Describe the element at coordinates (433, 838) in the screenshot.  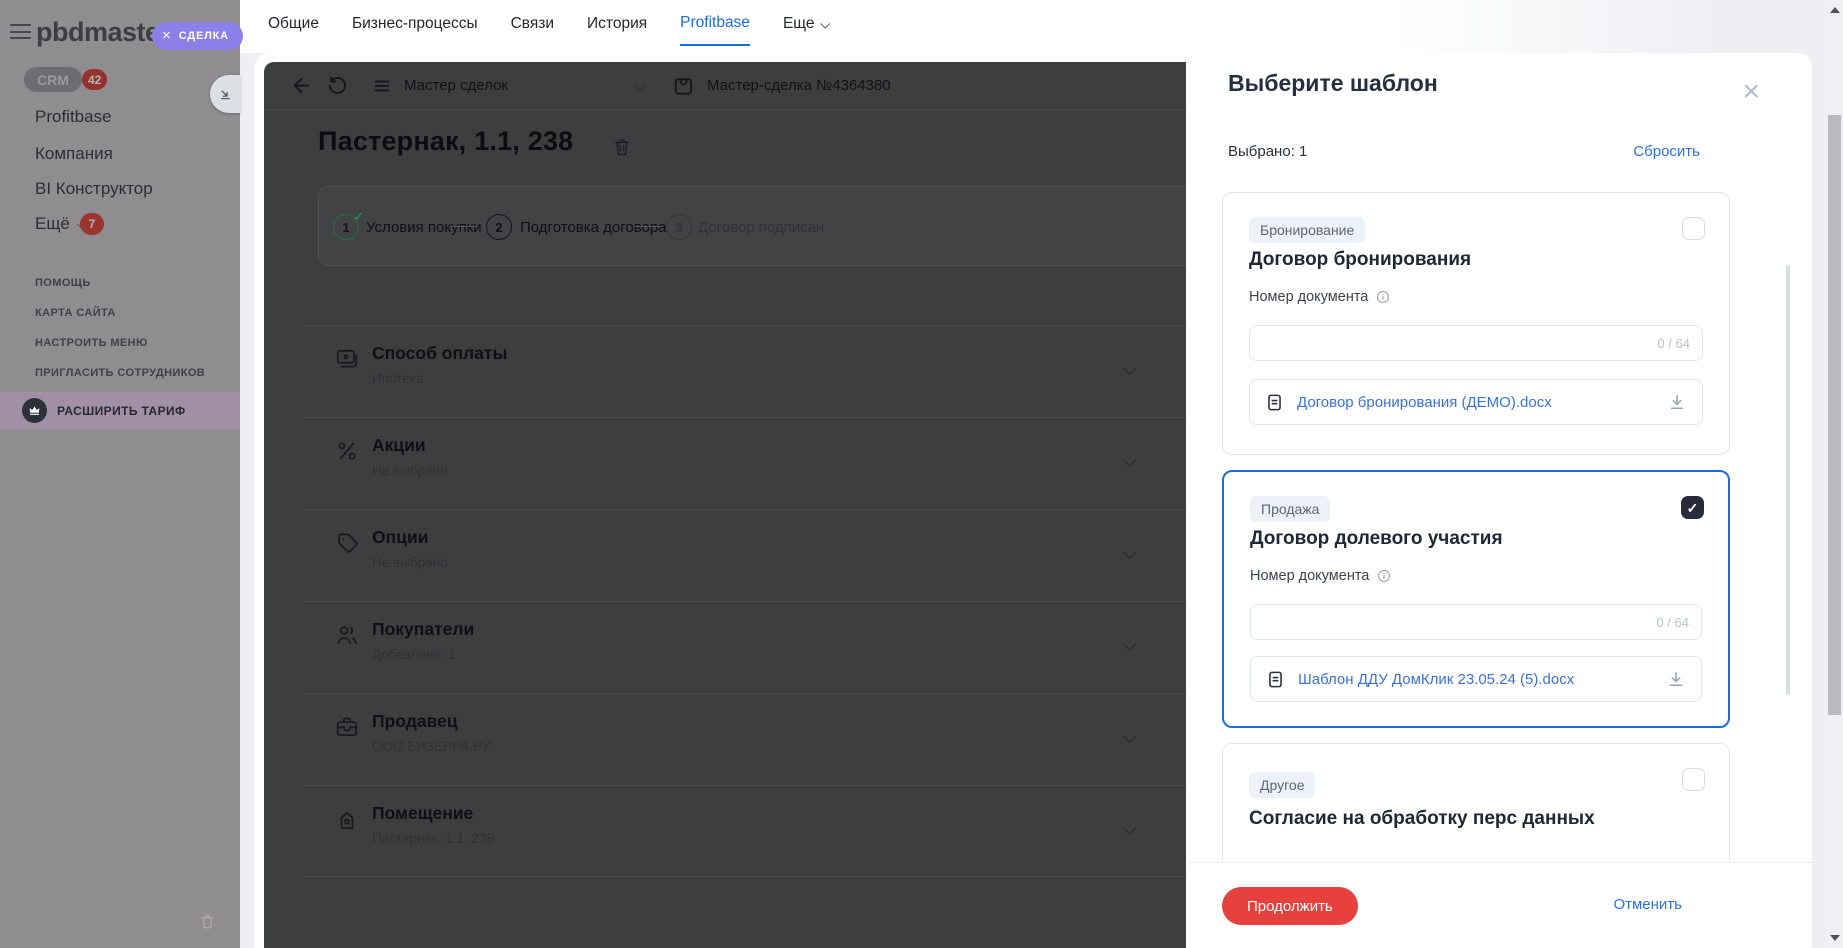
I see `section-value: Пастернак, 1.1, 238` at that location.